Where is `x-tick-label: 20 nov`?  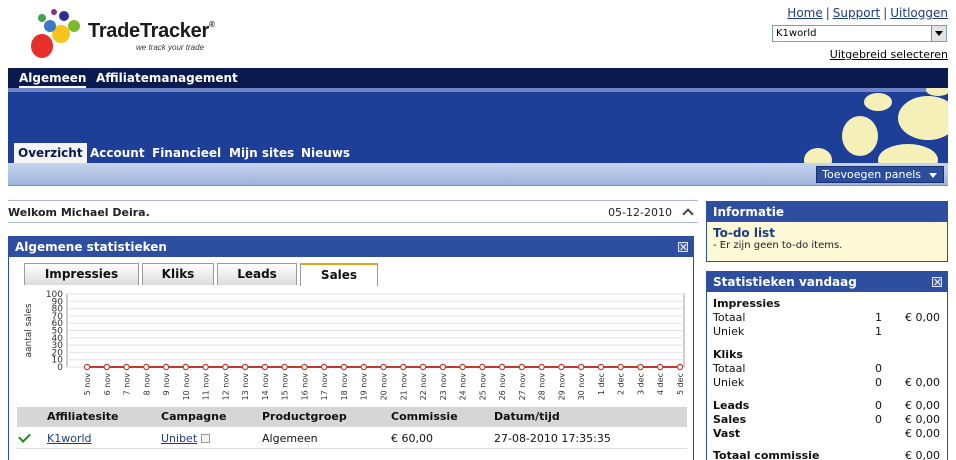 x-tick-label: 20 nov is located at coordinates (384, 387).